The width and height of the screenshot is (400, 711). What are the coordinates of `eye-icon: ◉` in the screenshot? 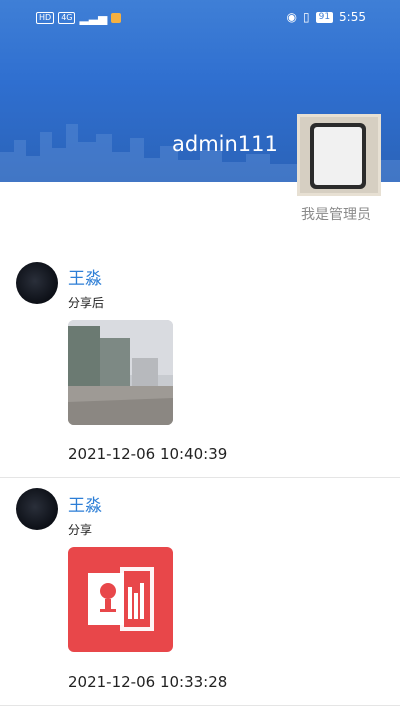 It's located at (291, 17).